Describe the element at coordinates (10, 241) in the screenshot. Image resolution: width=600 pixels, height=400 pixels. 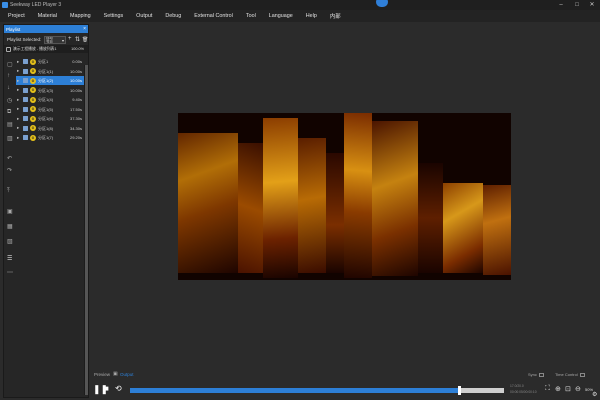
I see `save-icon: ▧` at that location.